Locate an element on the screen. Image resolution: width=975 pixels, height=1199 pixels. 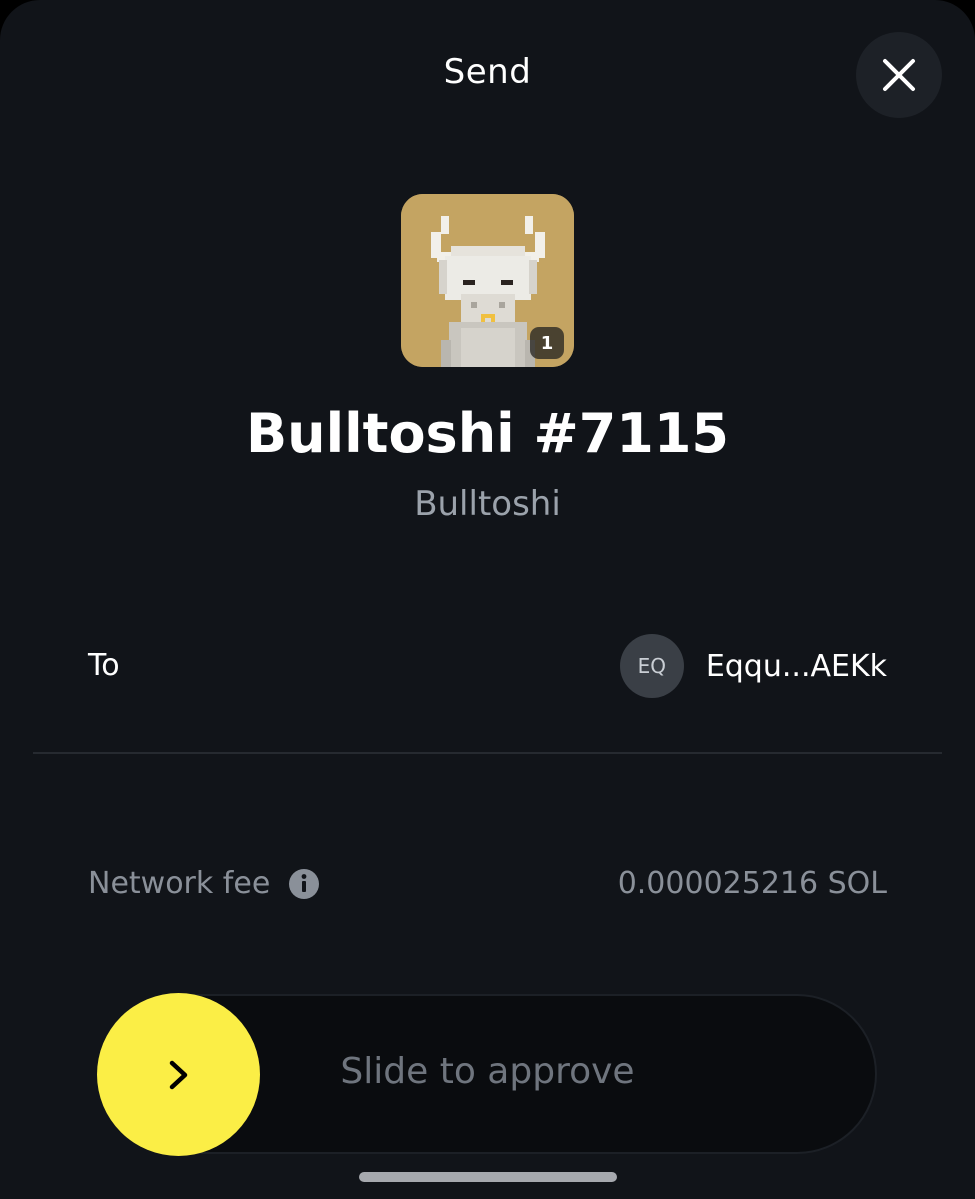
slide-to-approve-handle is located at coordinates (178, 1074).